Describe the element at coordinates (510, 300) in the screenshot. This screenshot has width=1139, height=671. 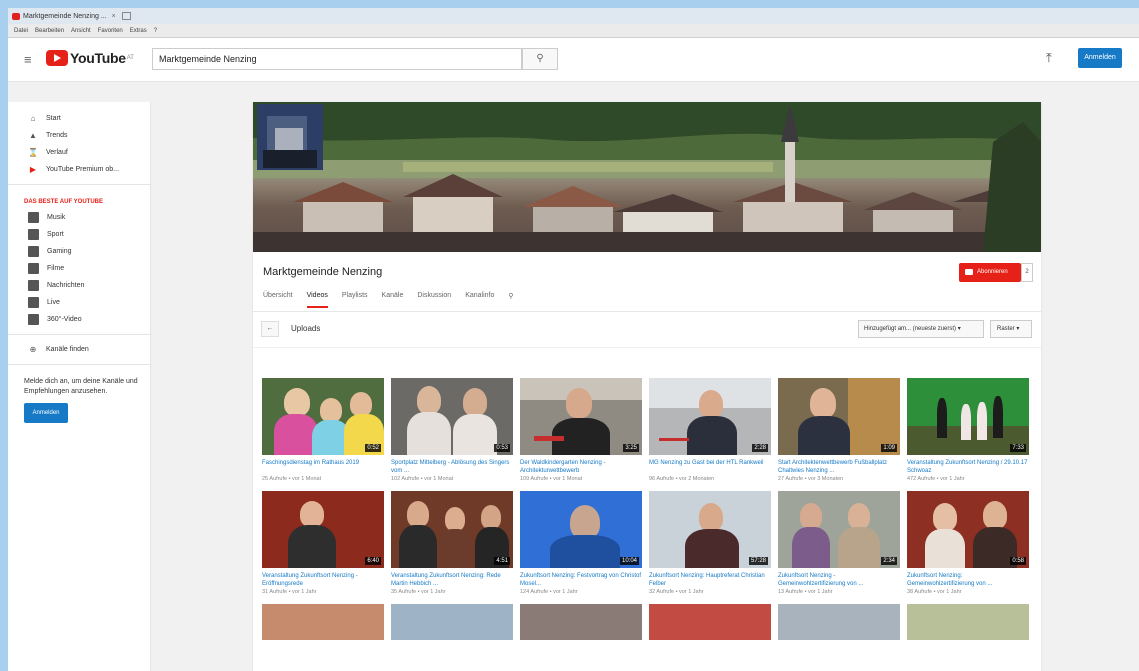
I see `channel-search-icon: ⚲` at that location.